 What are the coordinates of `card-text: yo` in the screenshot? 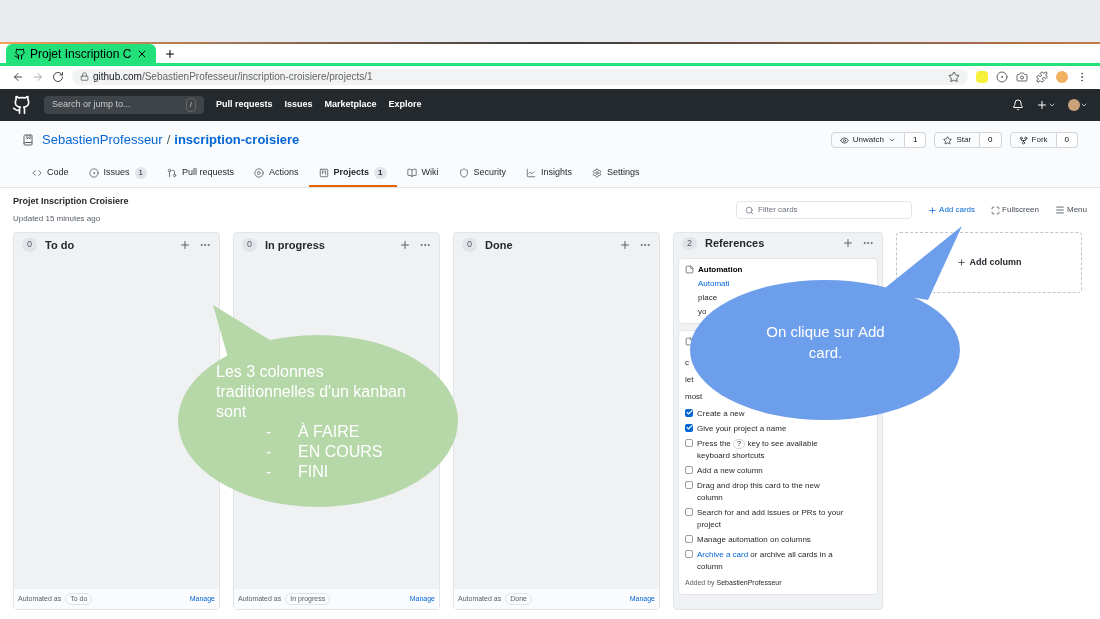 It's located at (703, 311).